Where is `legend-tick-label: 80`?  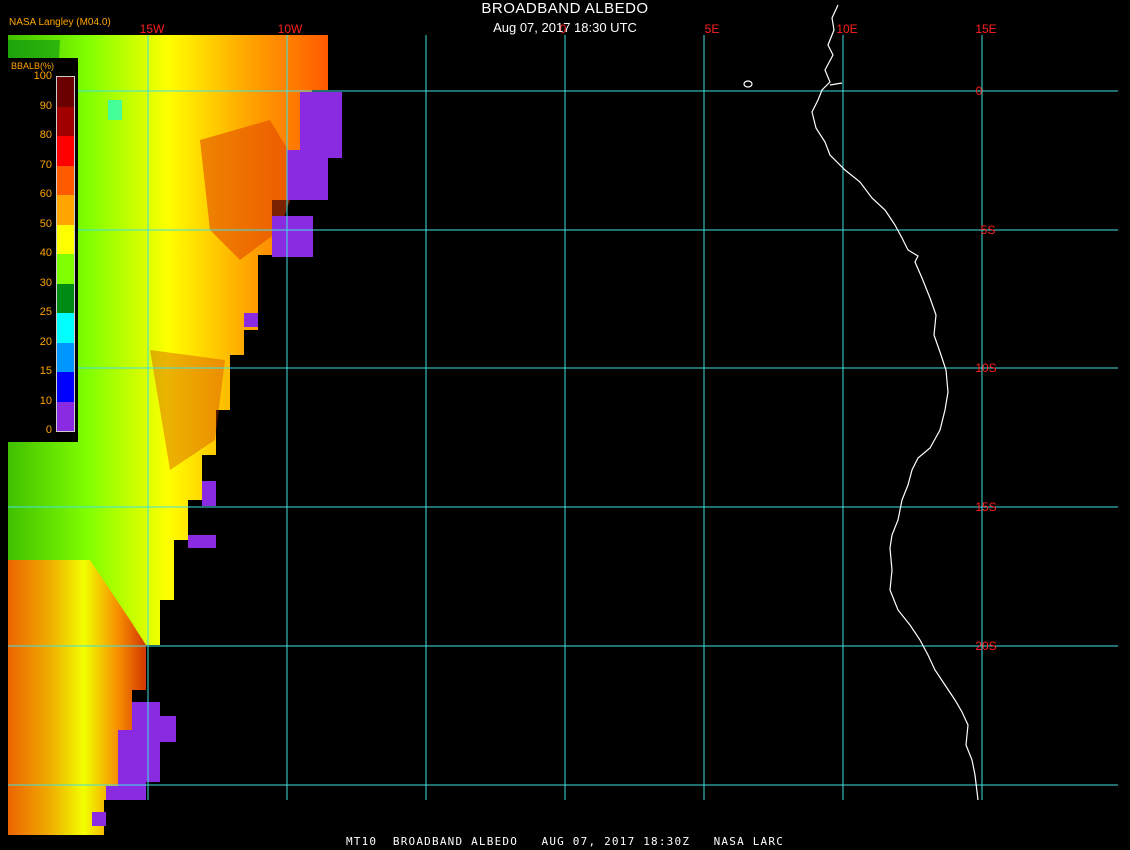 legend-tick-label: 80 is located at coordinates (45, 135).